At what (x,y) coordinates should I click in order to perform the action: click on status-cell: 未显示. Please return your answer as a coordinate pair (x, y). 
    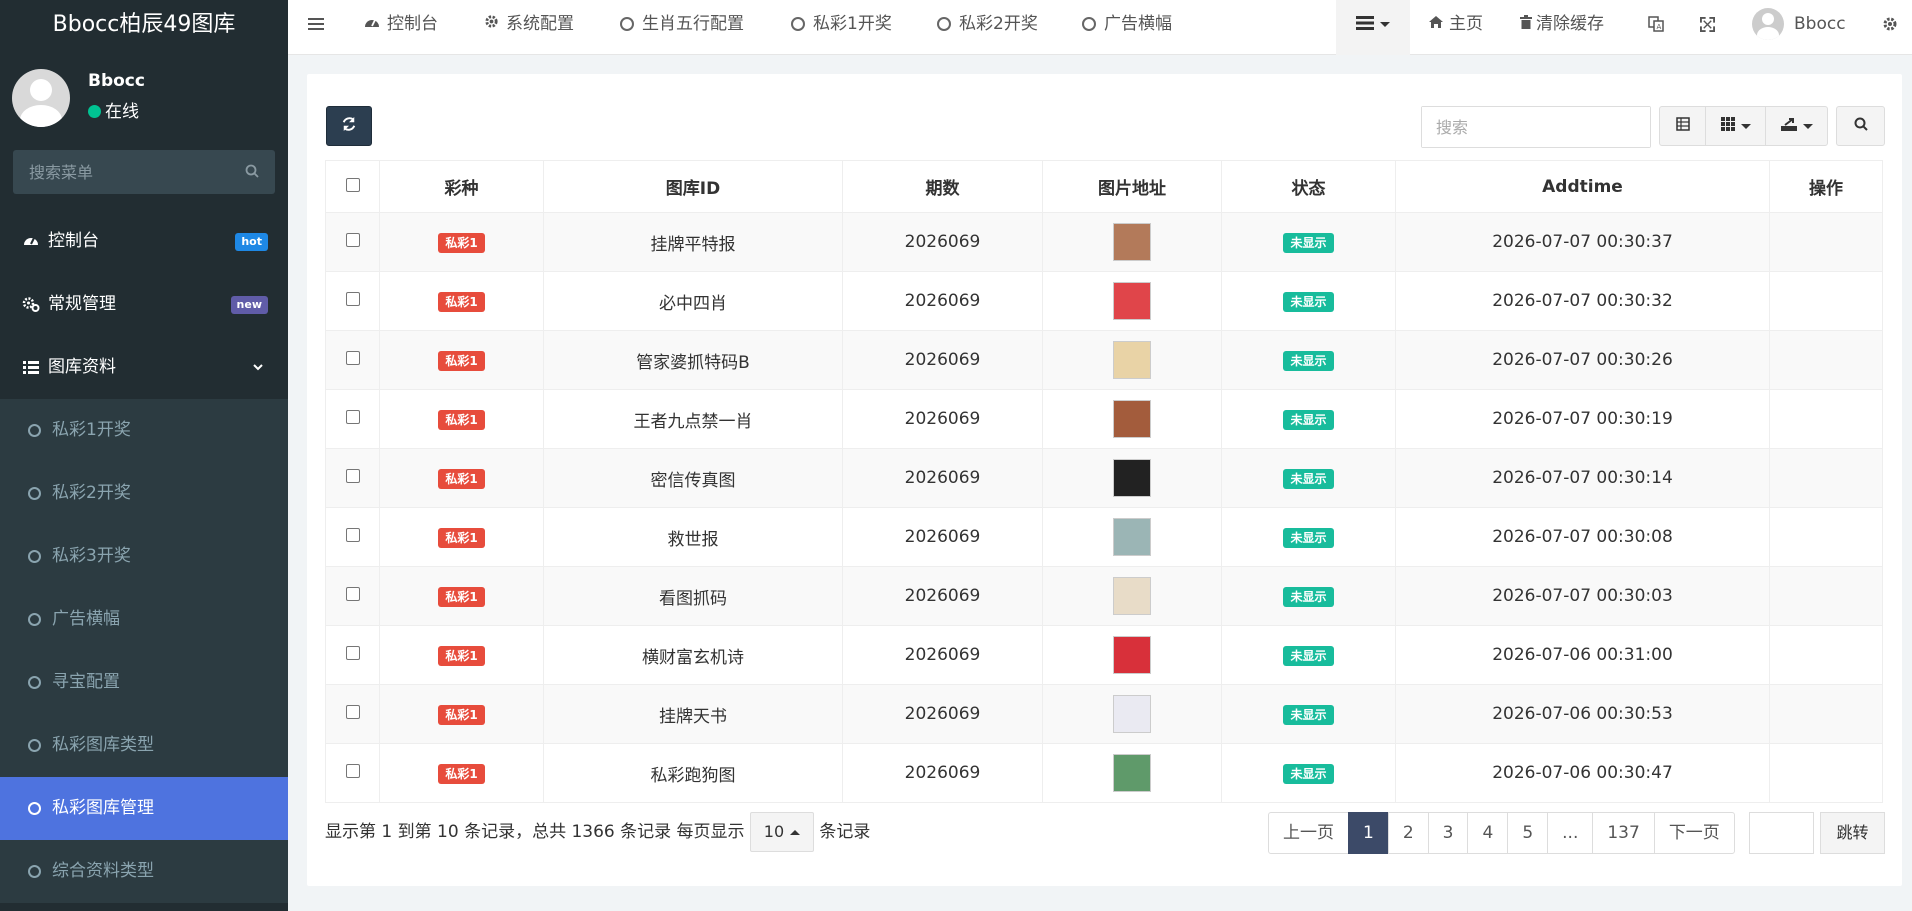
    Looking at the image, I should click on (1308, 537).